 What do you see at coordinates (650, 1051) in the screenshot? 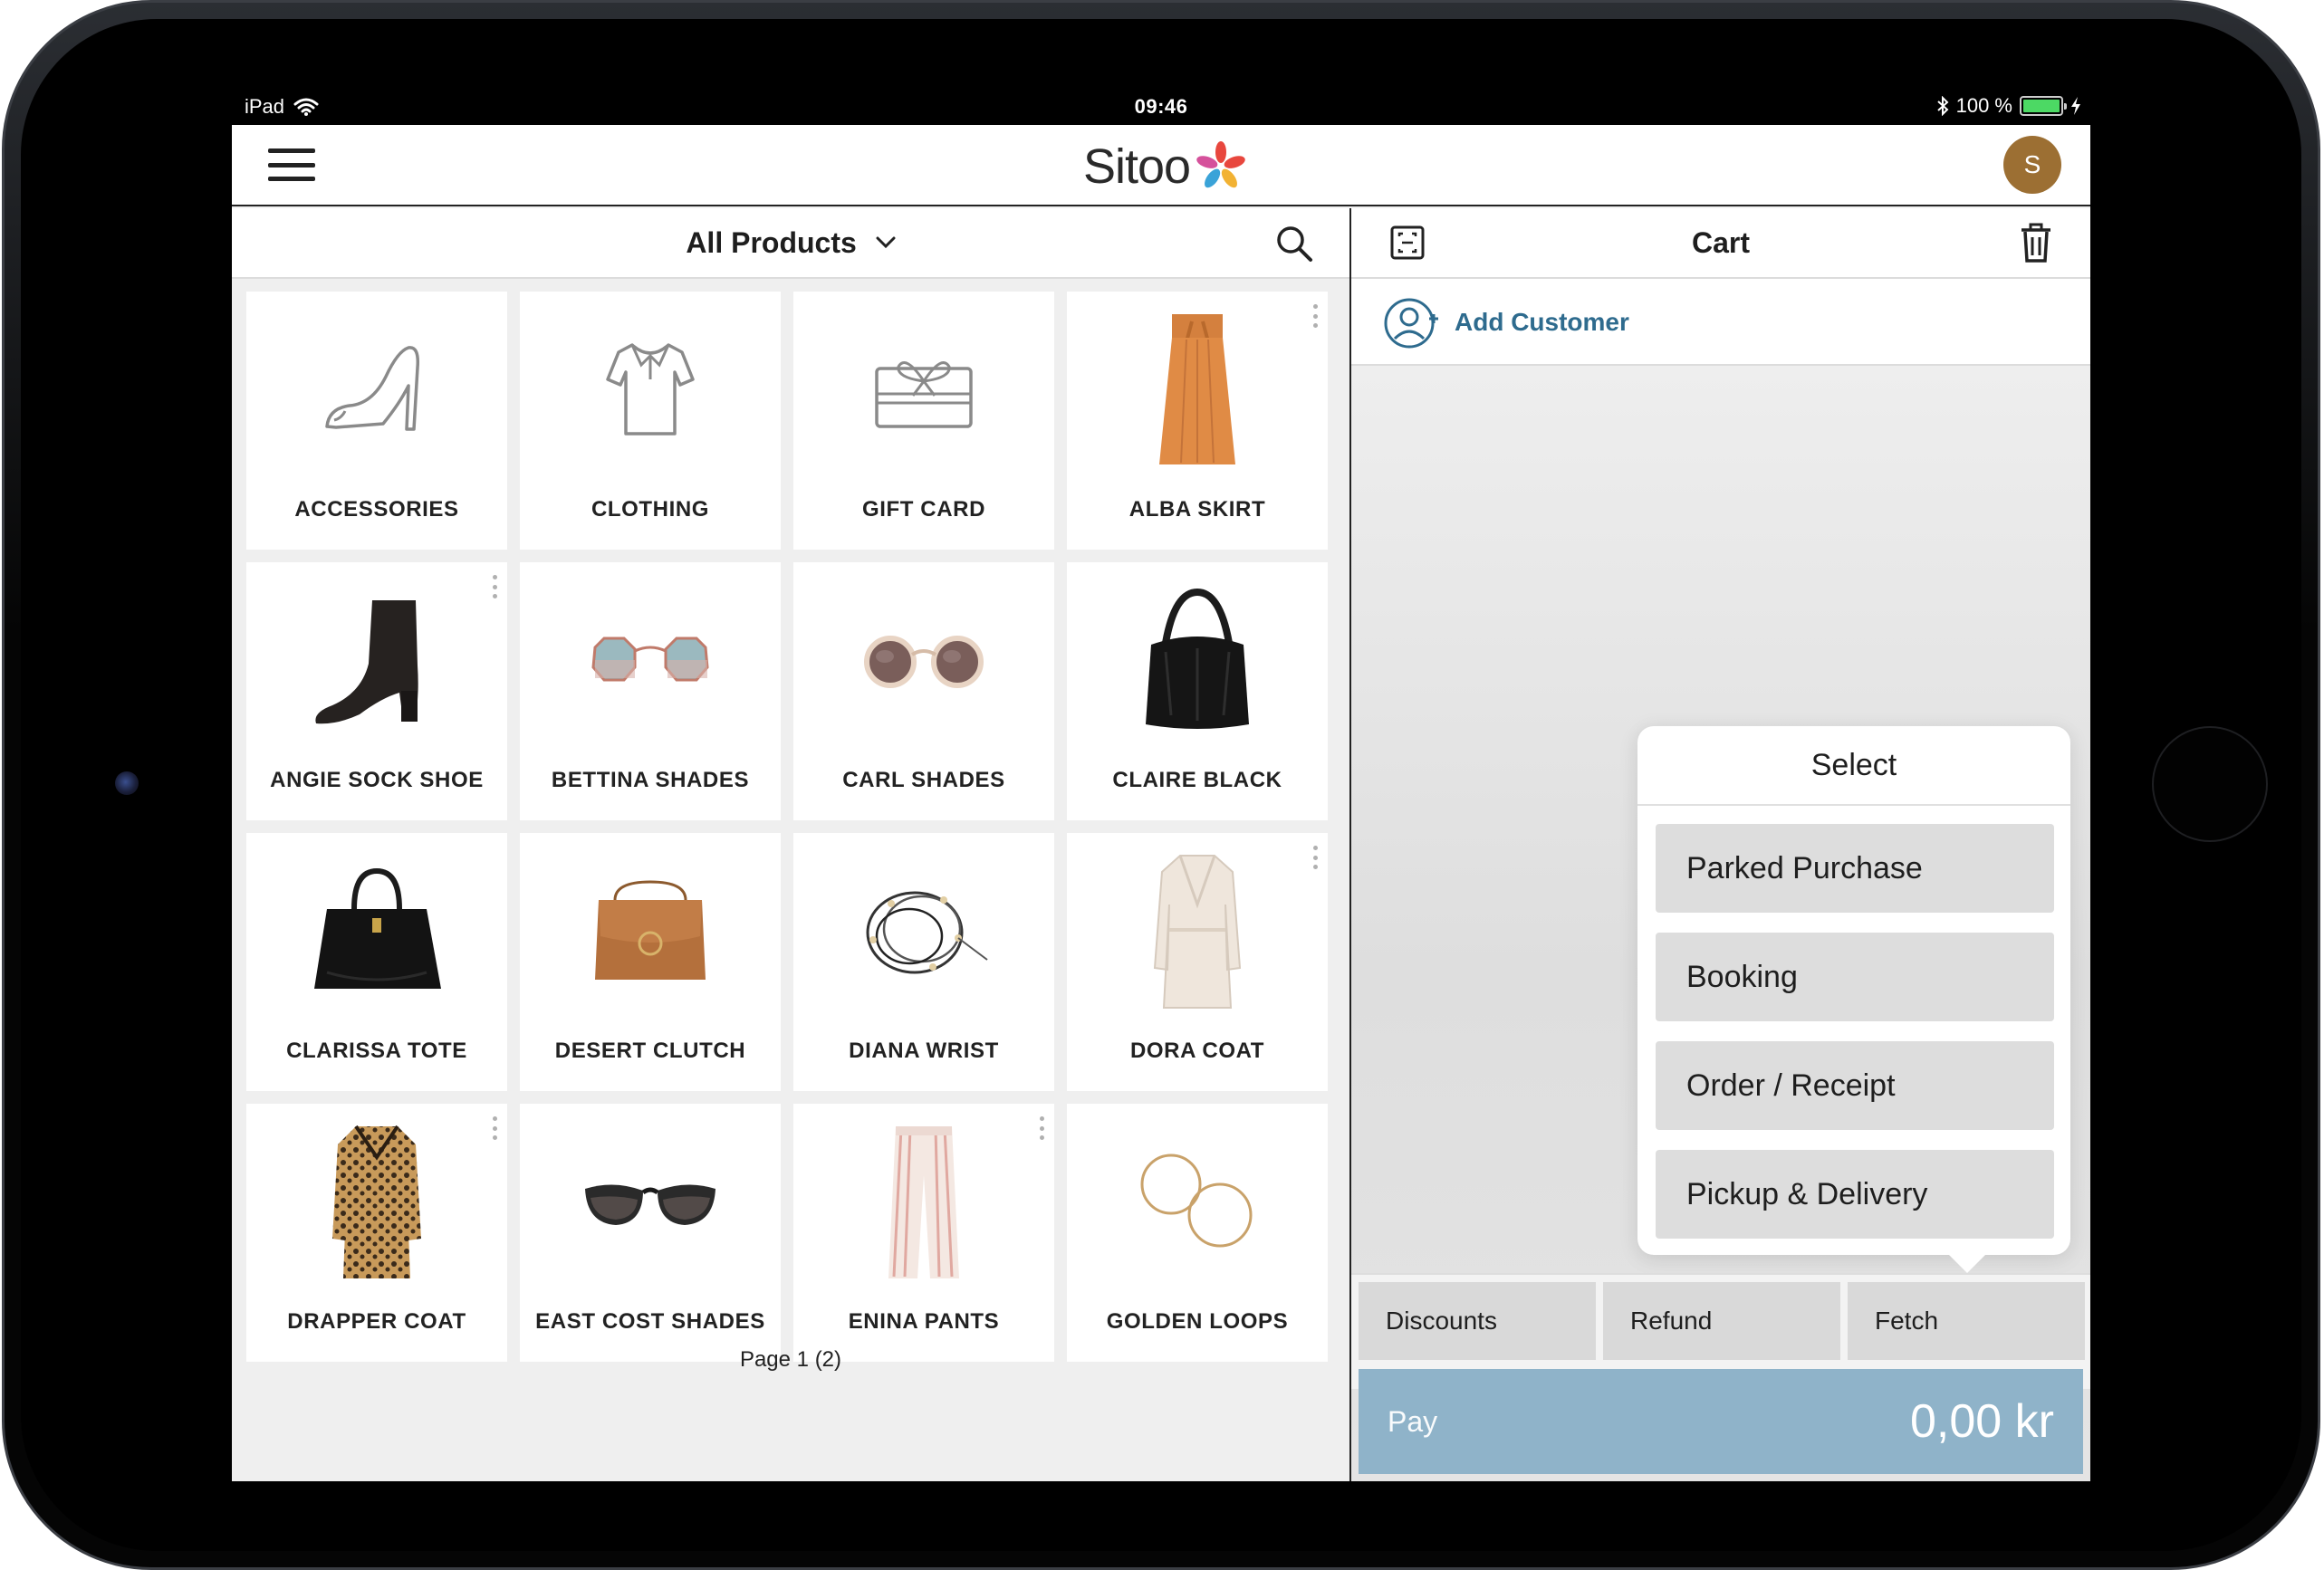
I see `product-name: DESERT CLUTCH` at bounding box center [650, 1051].